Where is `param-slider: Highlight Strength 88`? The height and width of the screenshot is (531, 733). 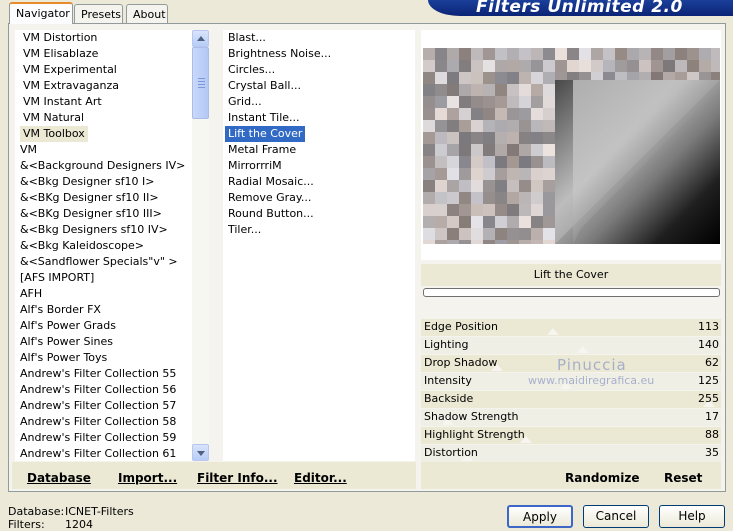
param-slider: Highlight Strength 88 is located at coordinates (571, 435).